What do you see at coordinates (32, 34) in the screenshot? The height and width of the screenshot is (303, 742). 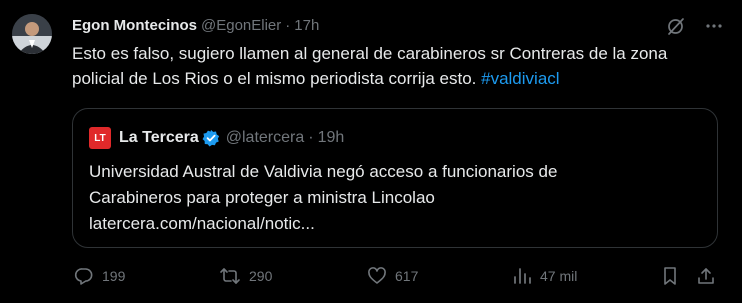 I see `avatar` at bounding box center [32, 34].